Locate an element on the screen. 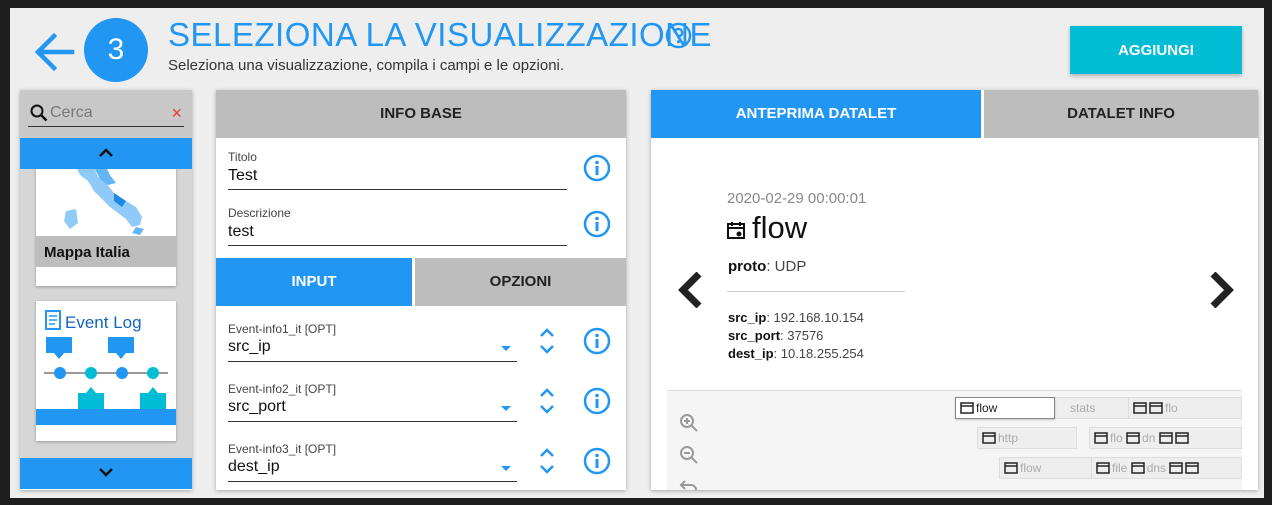 The width and height of the screenshot is (1272, 505). preview-divider is located at coordinates (816, 291).